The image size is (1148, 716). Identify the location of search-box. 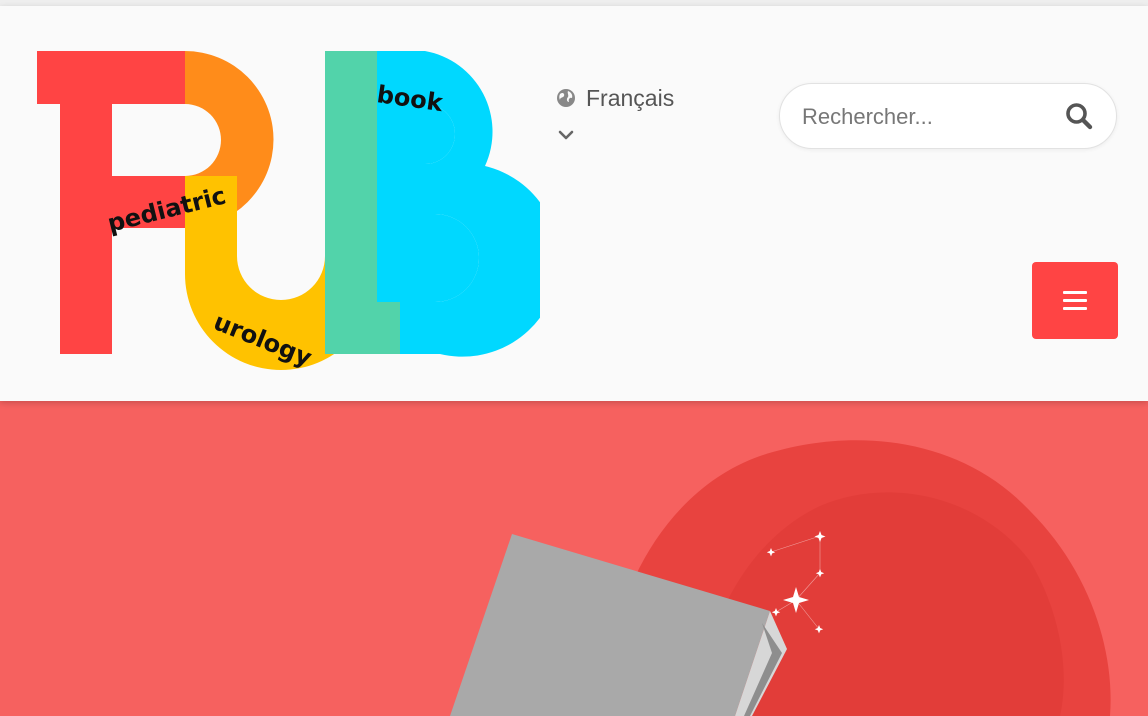
(948, 116).